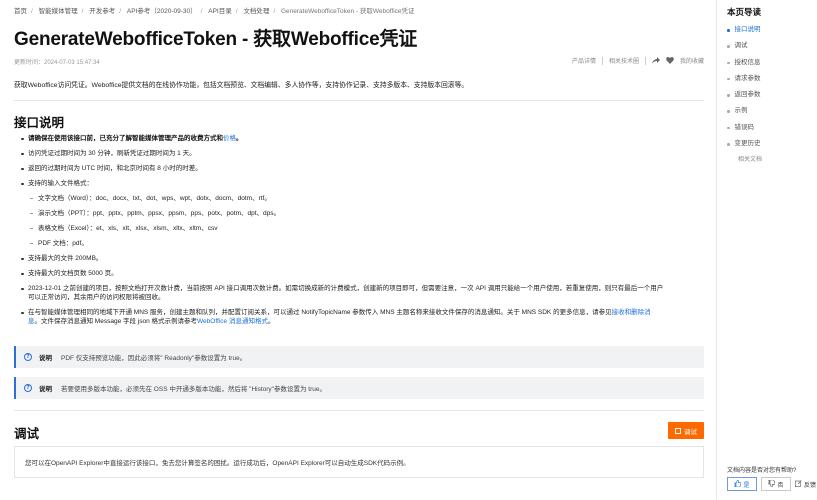  I want to click on feedback-no-button: 否, so click(776, 484).